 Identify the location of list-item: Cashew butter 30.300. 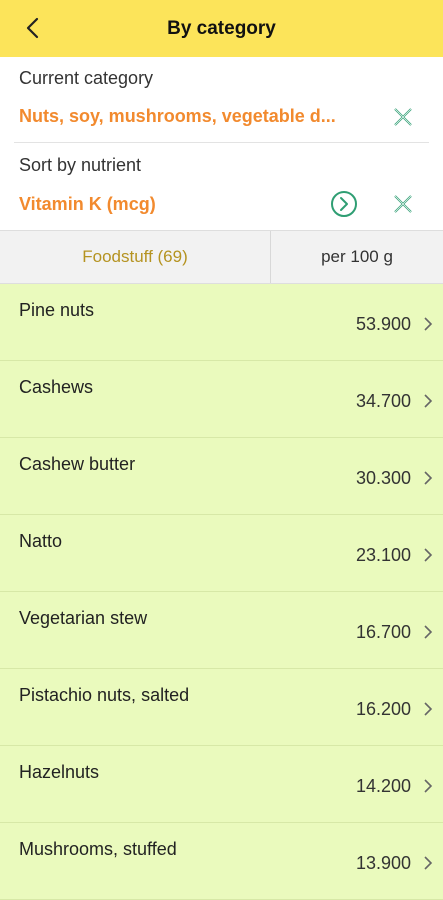
(221, 476).